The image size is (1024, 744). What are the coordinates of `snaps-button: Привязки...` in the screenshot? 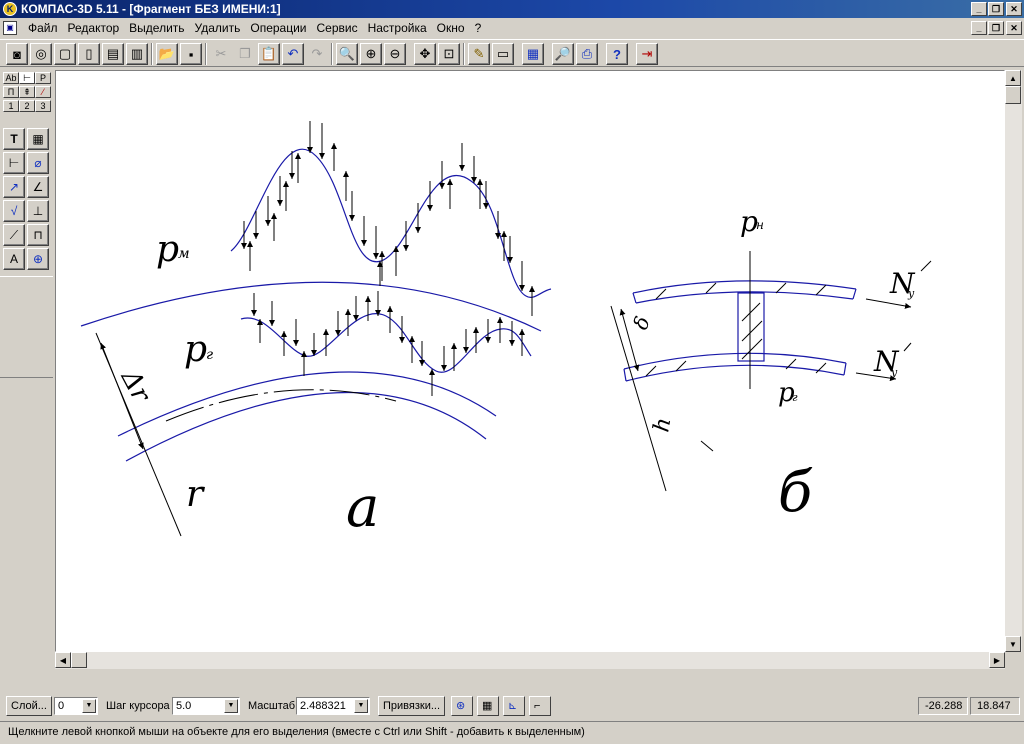 It's located at (412, 706).